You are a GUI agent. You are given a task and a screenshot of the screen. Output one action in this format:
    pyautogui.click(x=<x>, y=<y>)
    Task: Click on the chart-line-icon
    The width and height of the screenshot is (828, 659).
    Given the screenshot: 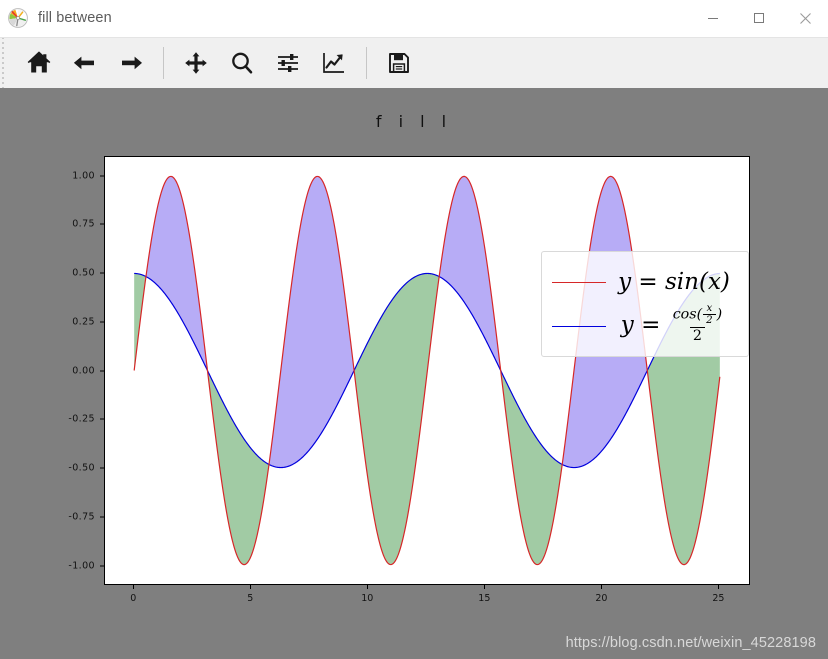 What is the action you would take?
    pyautogui.click(x=334, y=63)
    